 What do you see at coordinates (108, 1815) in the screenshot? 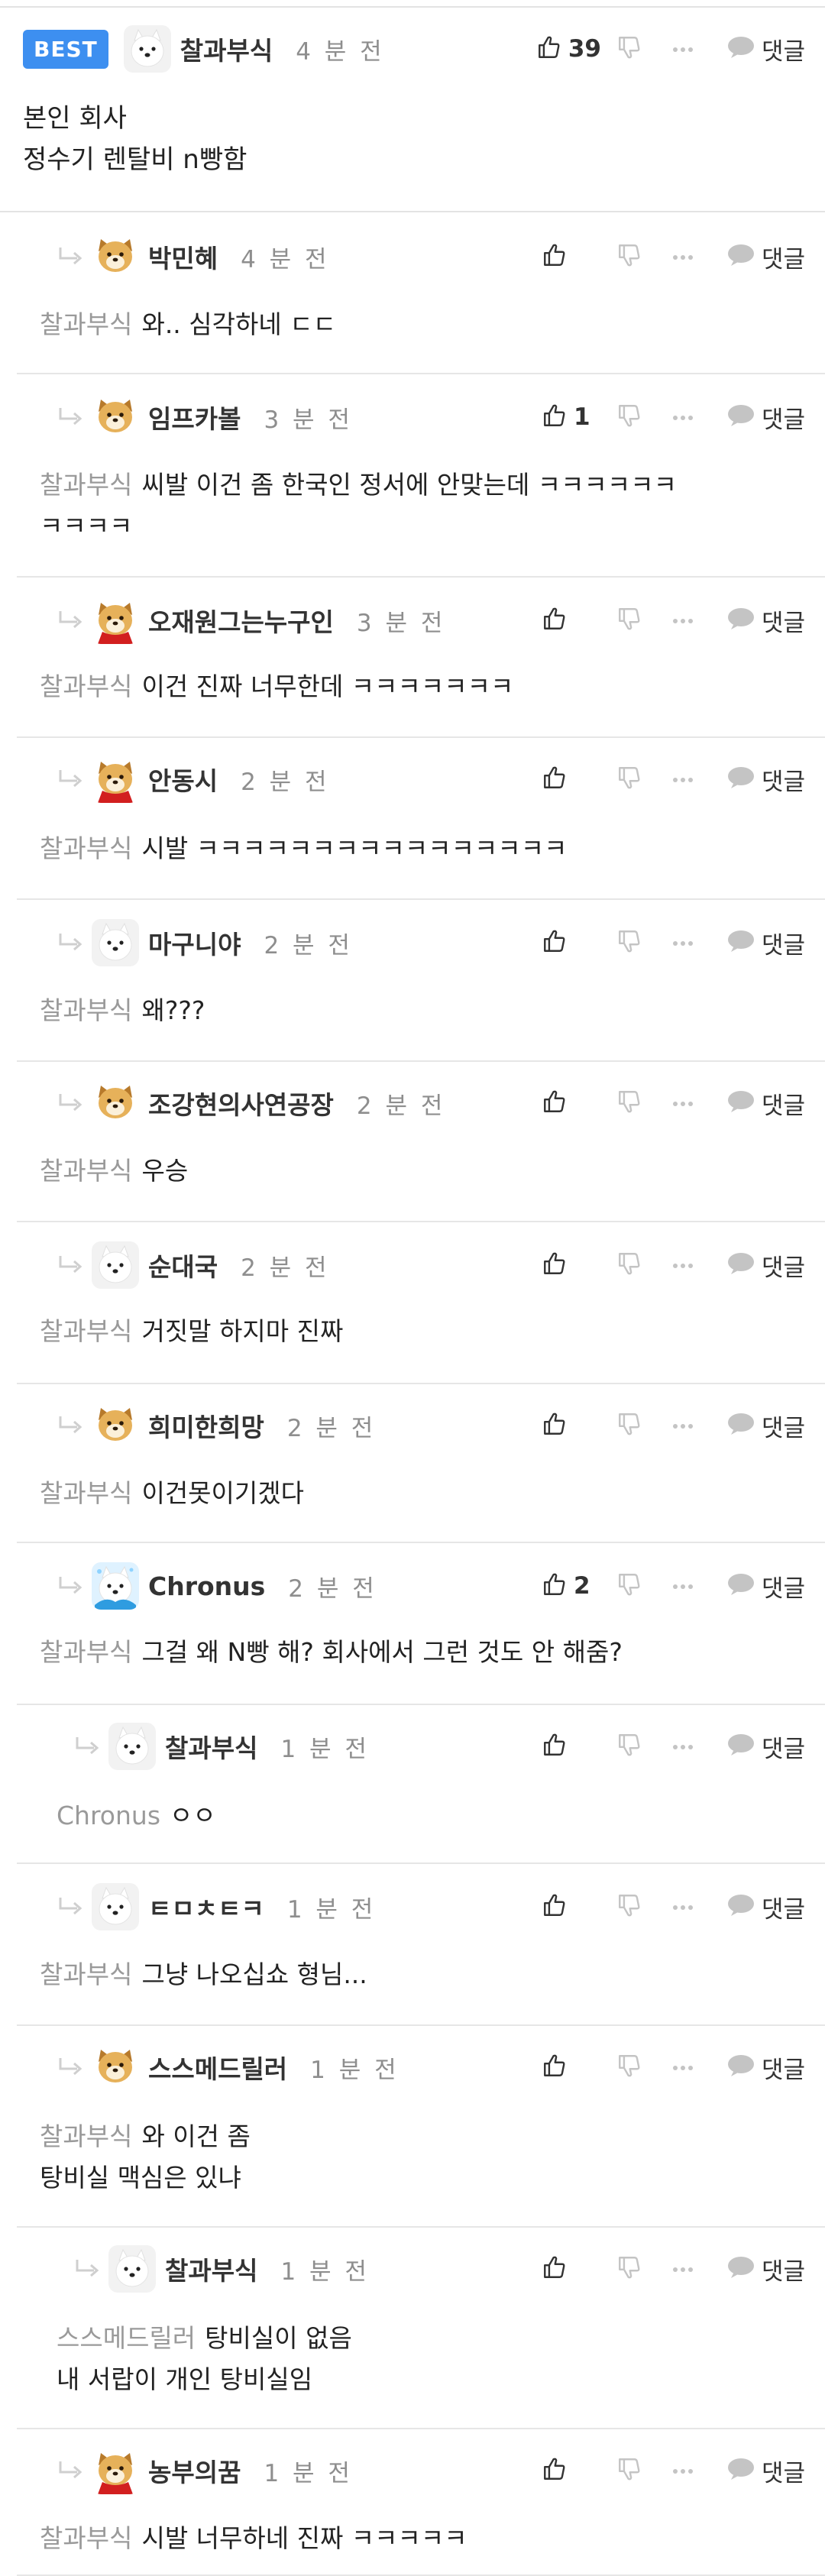
I see `mention-tag: Chronus` at bounding box center [108, 1815].